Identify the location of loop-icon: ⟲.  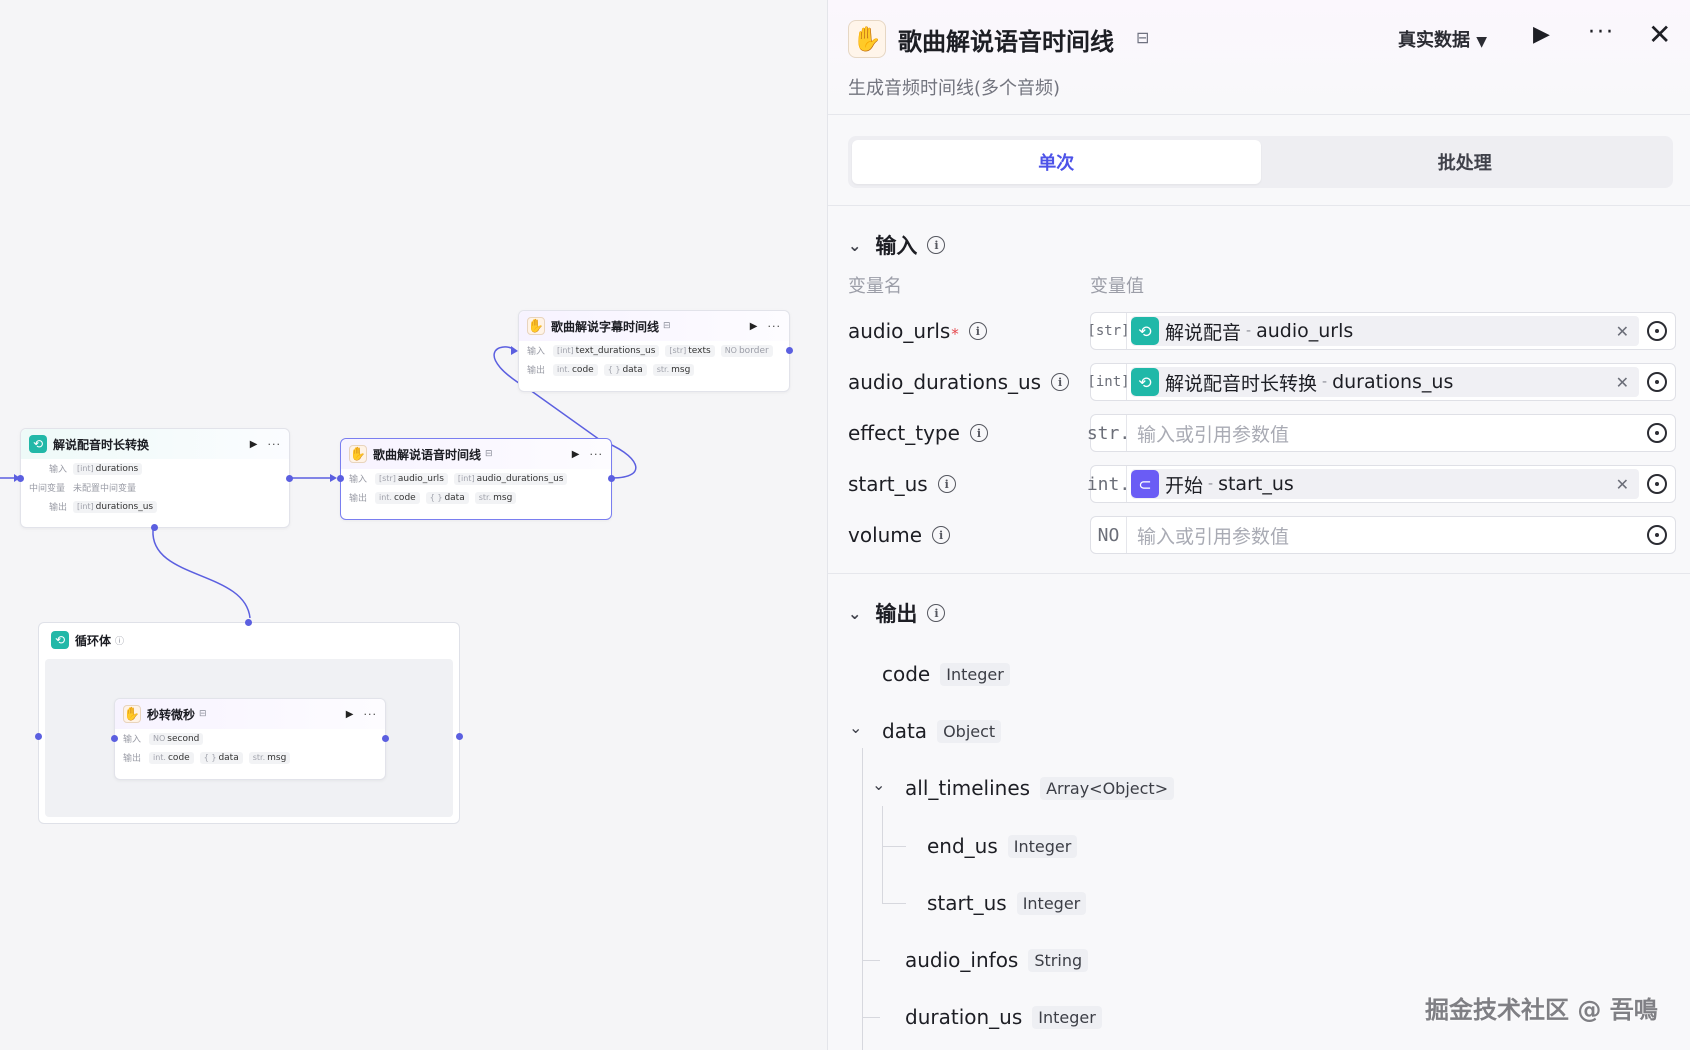
(38, 444).